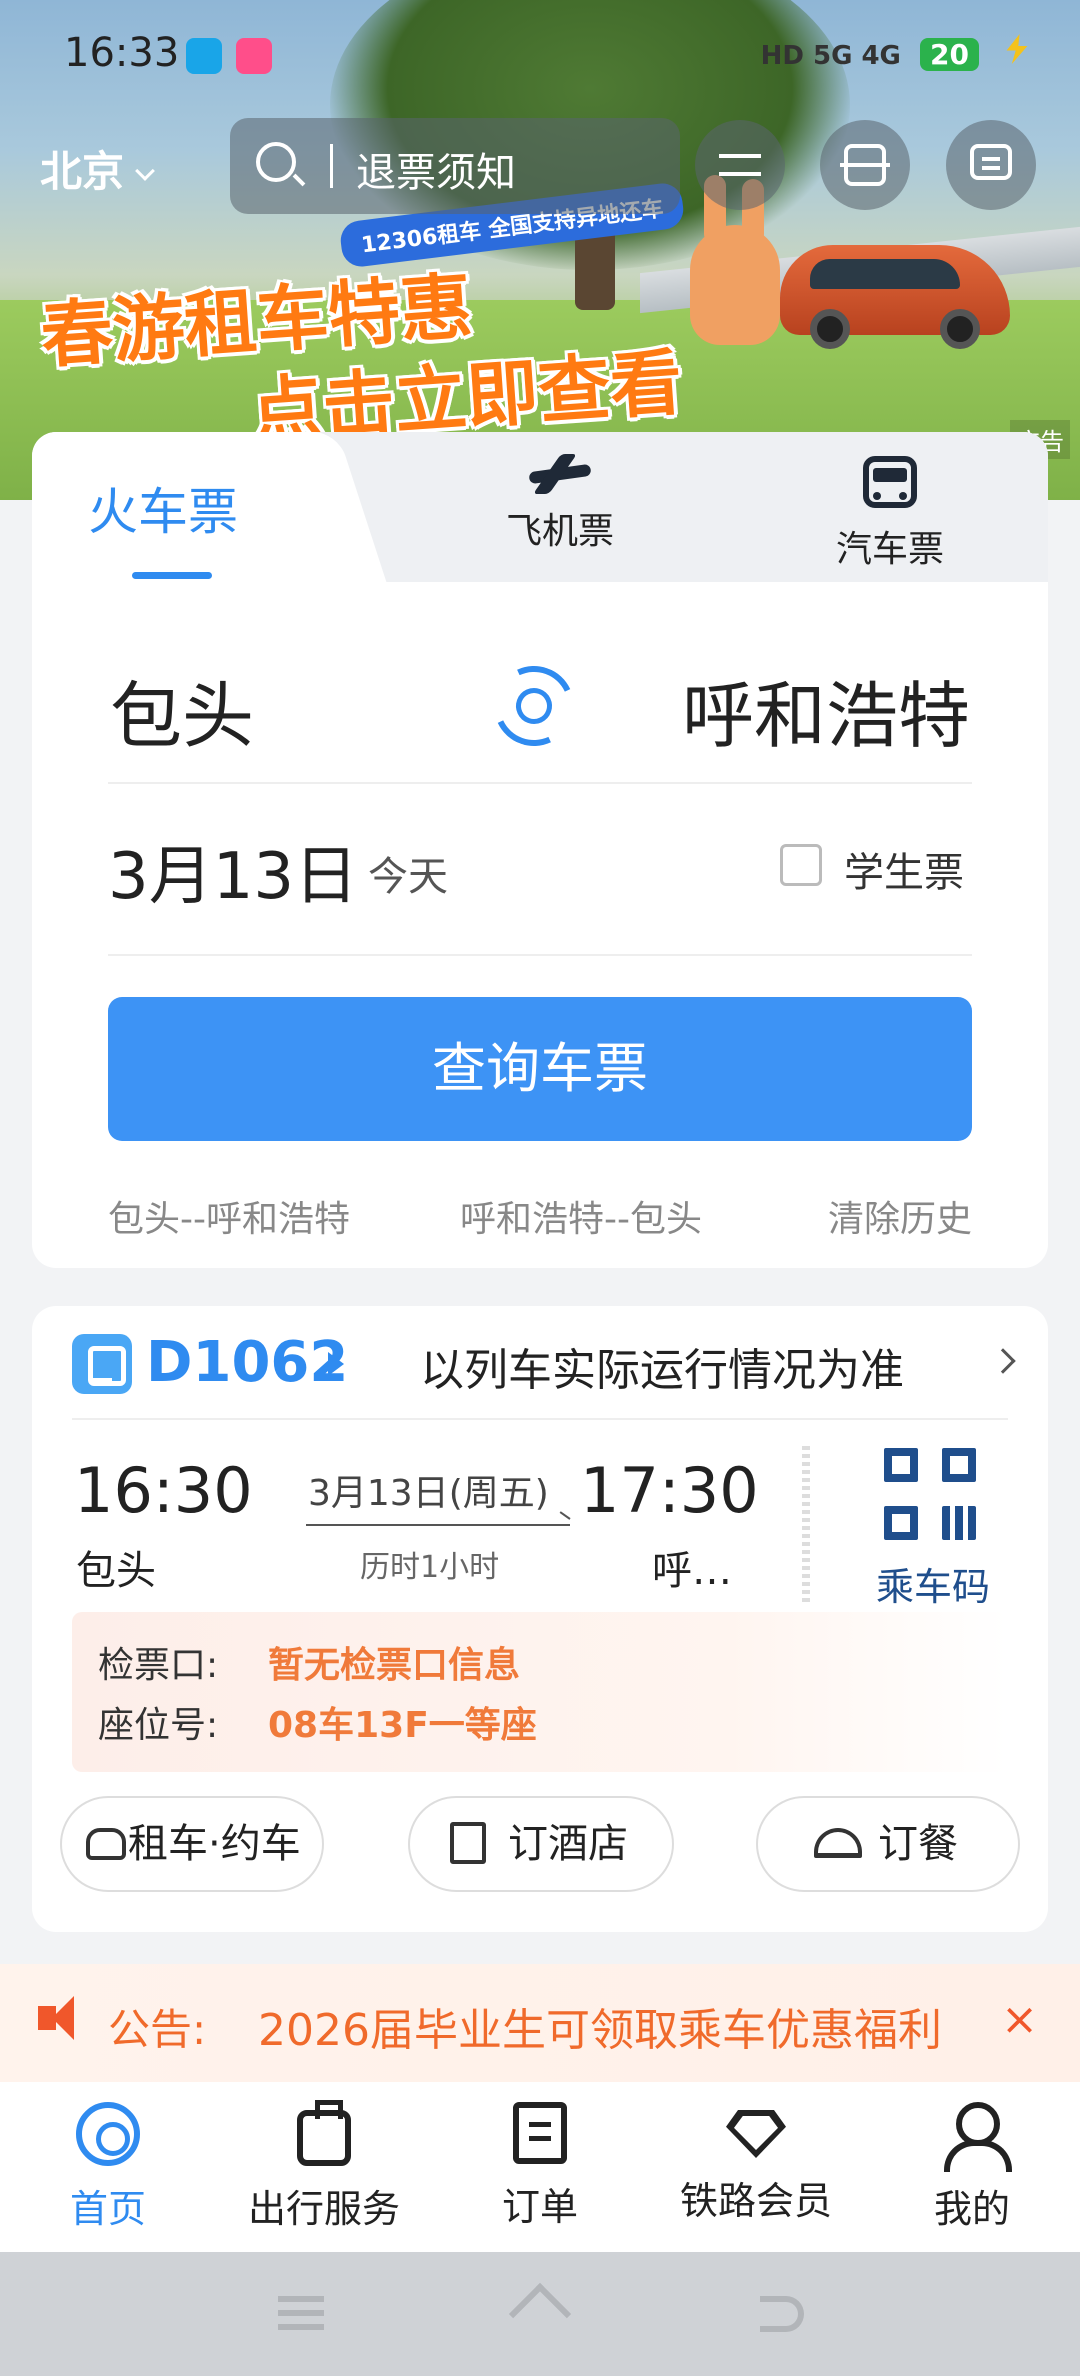 This screenshot has height=2376, width=1080. I want to click on tab-bus: 汽车票, so click(890, 514).